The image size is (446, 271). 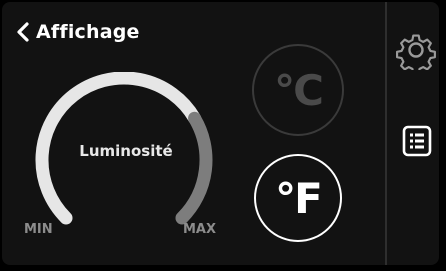 I want to click on gauge-level, so click(x=194, y=168).